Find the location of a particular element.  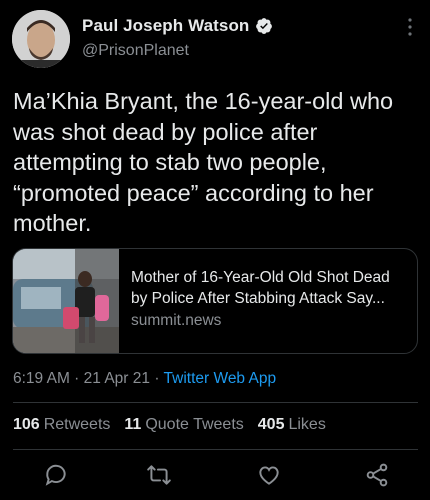

link-card-title-line1: Mother of 16-Year-Old Old Shot Dead is located at coordinates (260, 277).